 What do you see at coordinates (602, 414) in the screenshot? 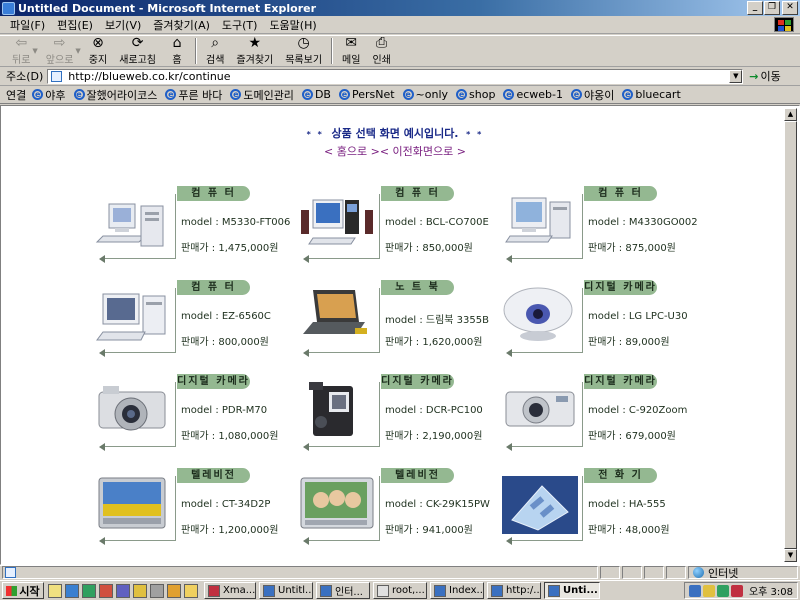
I see `product-card: 디지털 카메라 model : C-920Zoom 판매가 : 679,000원` at bounding box center [602, 414].